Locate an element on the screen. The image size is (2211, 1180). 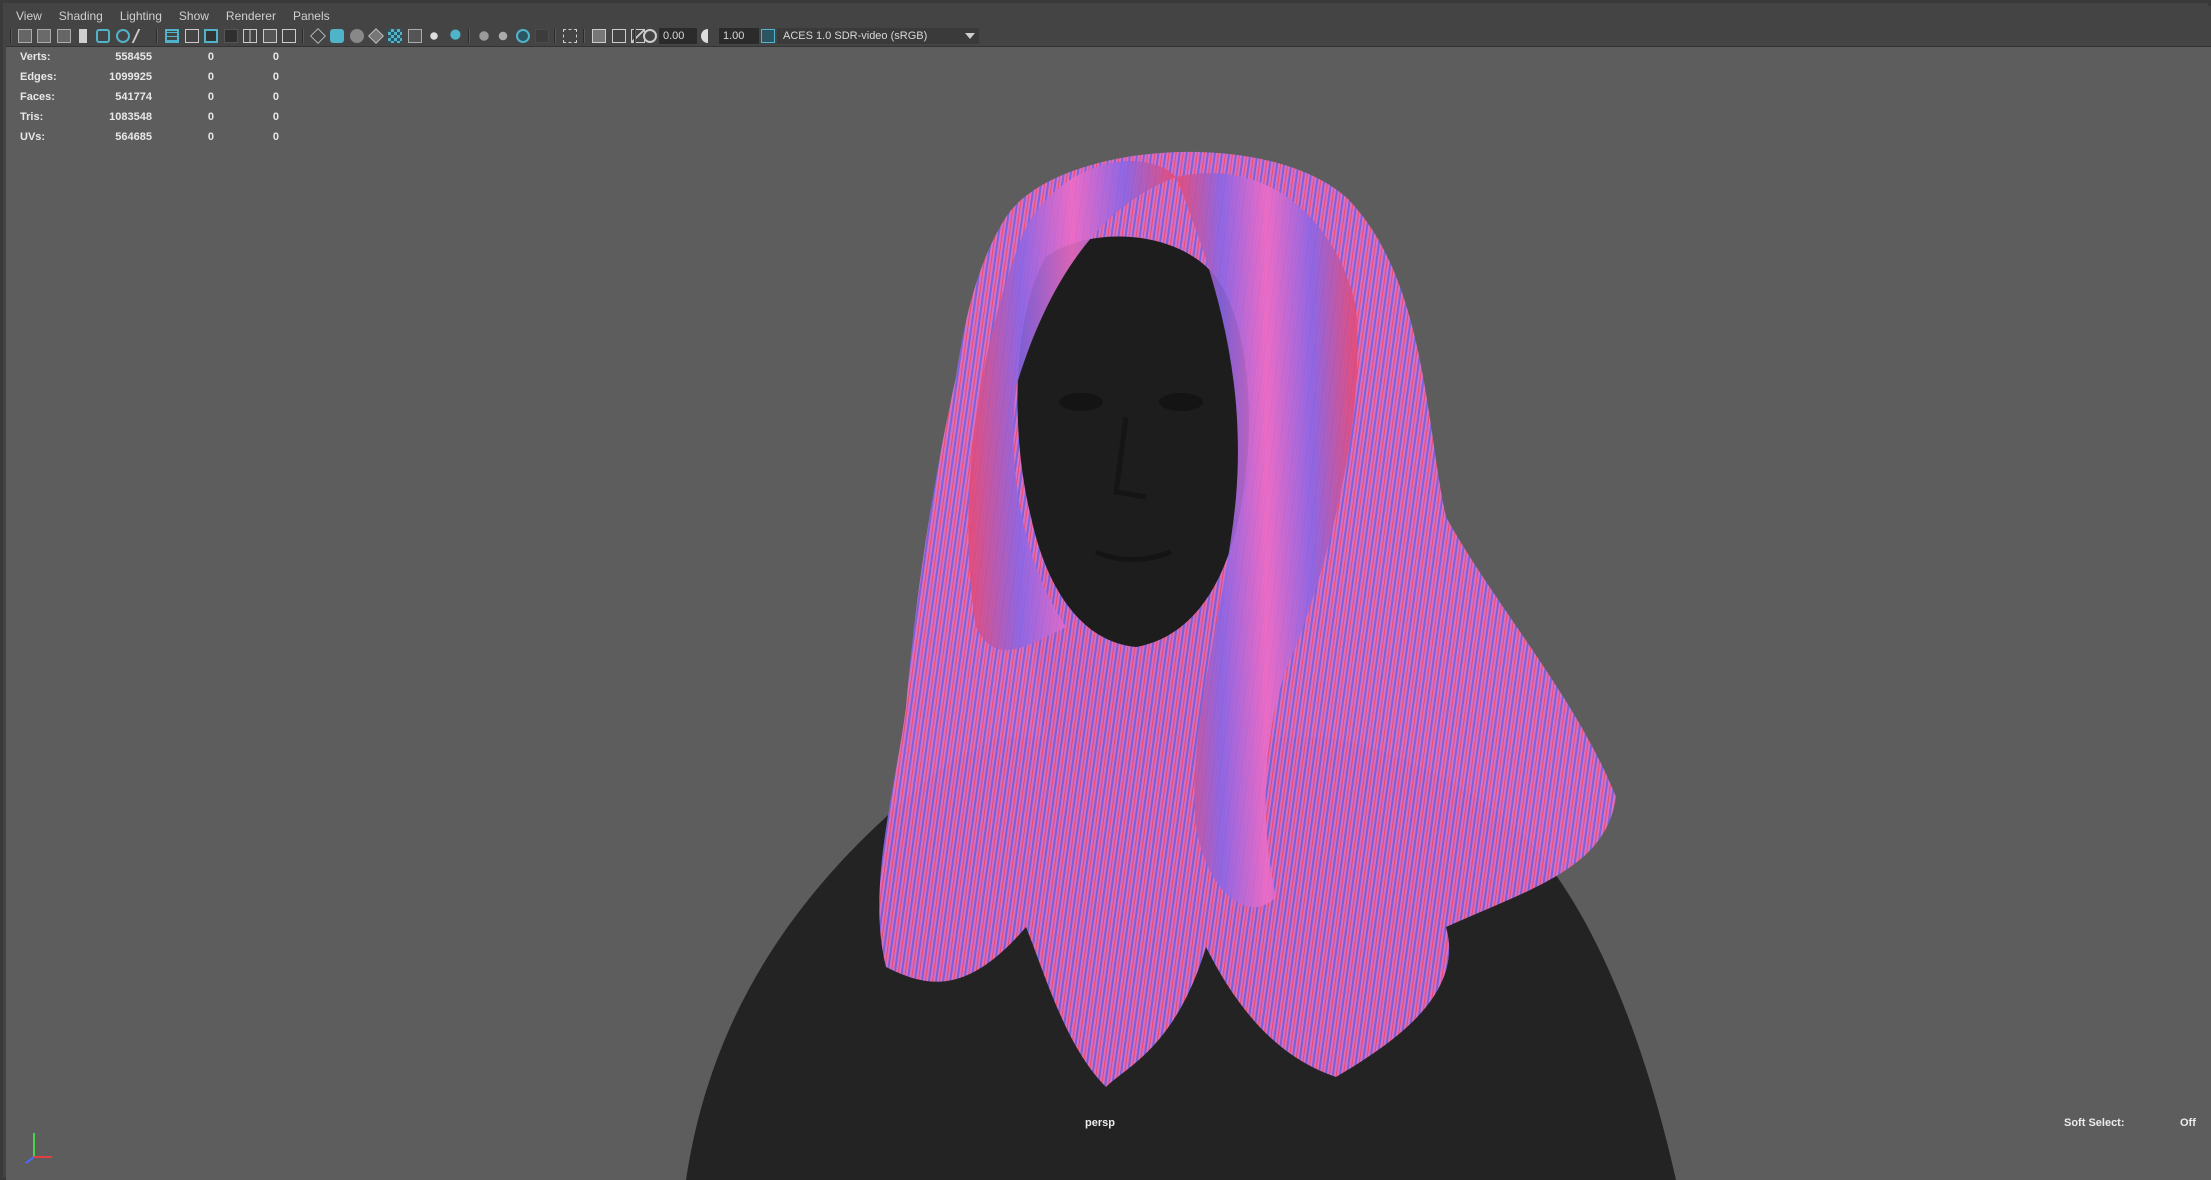
safe-action-icon is located at coordinates (250, 36).